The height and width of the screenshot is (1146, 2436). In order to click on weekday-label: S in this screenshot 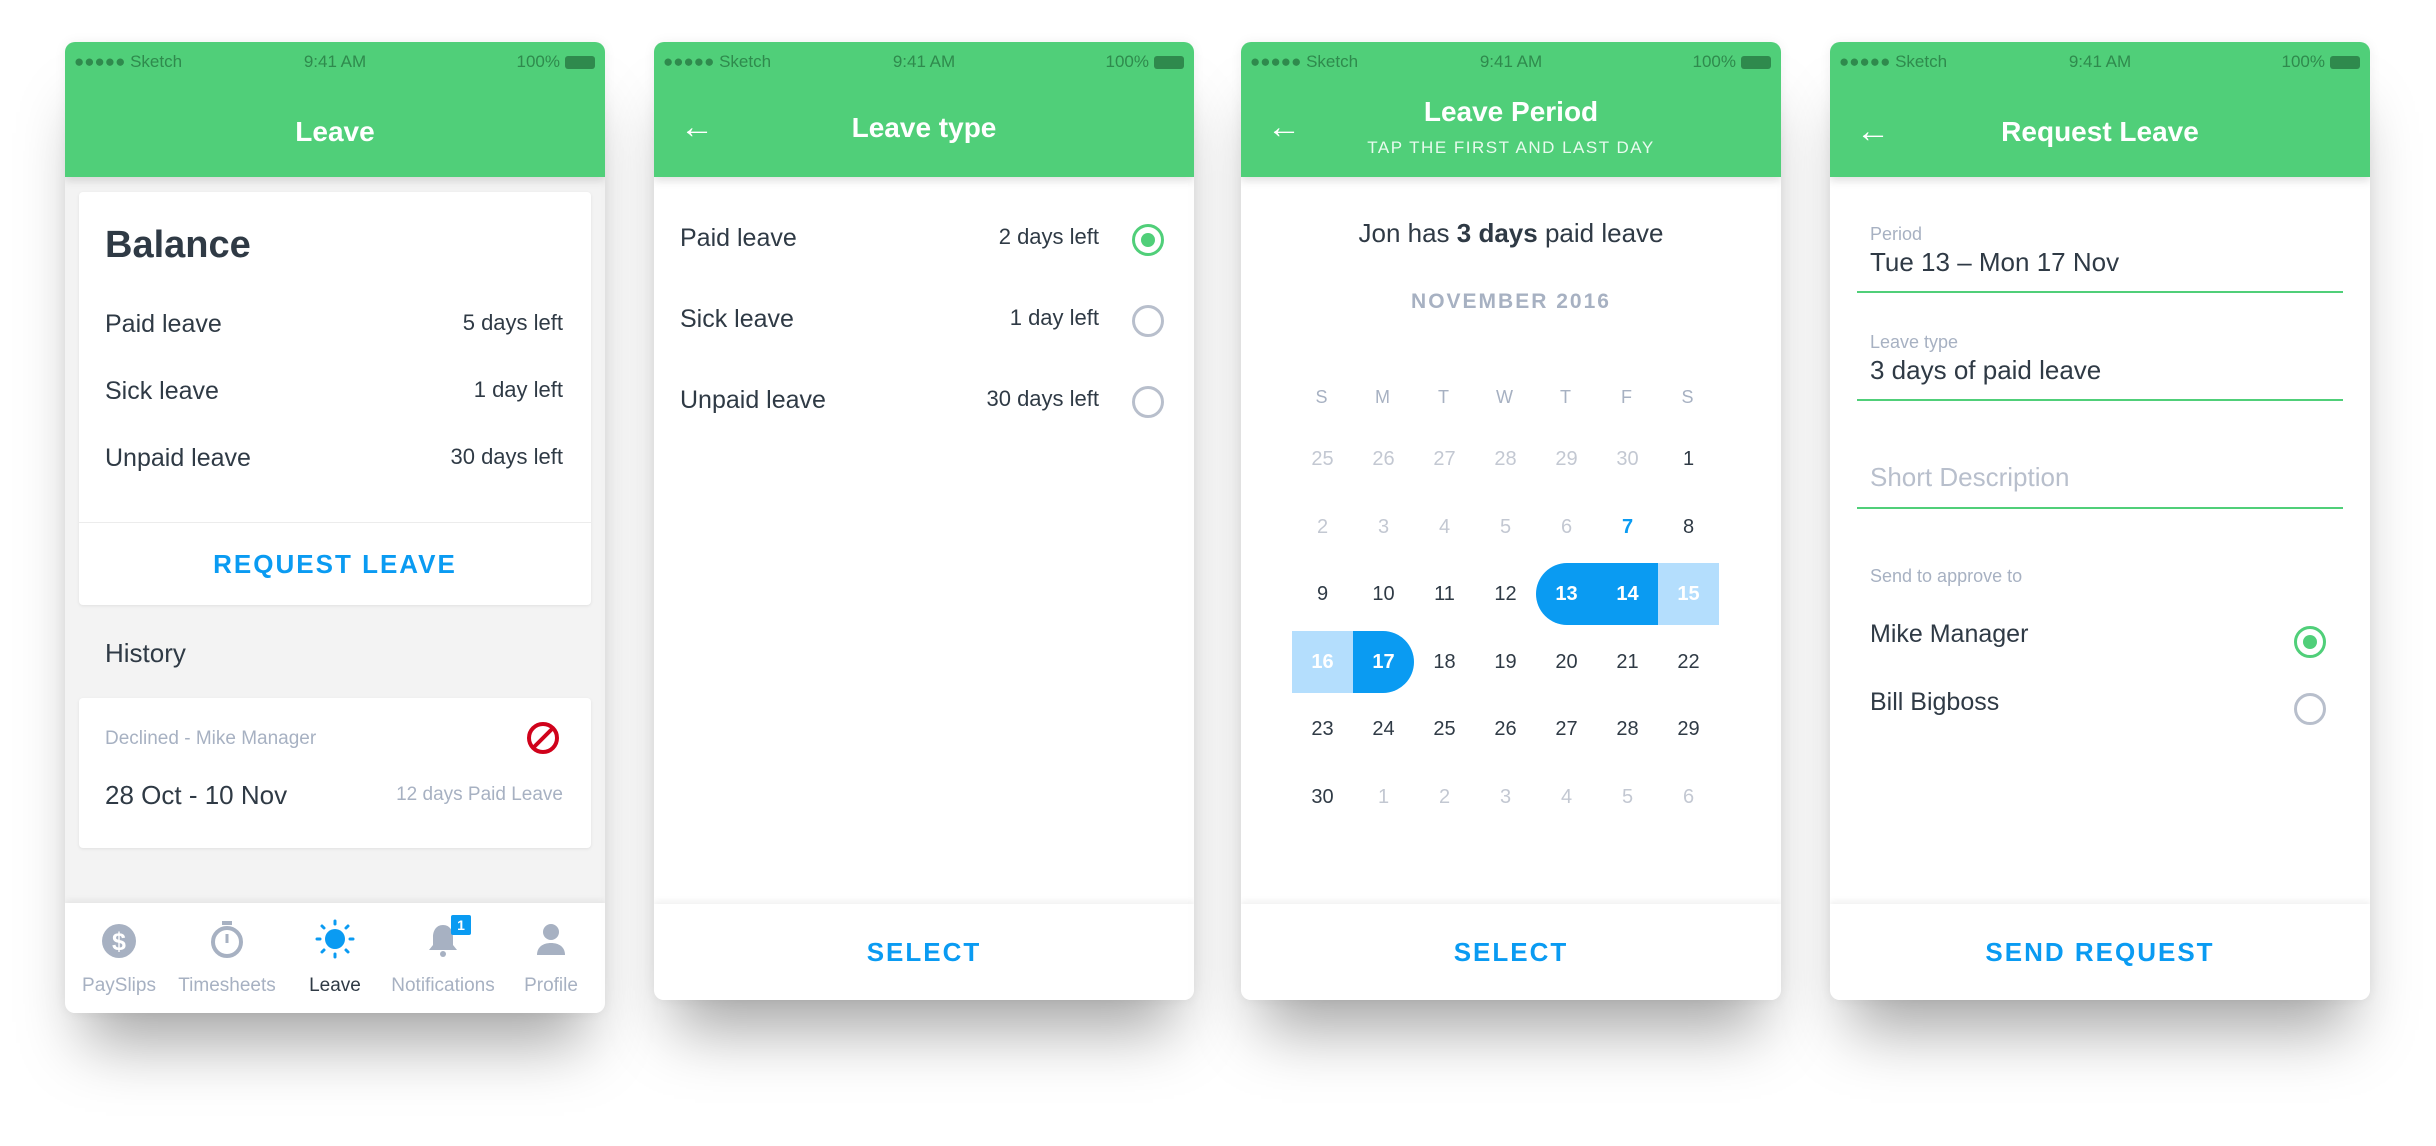, I will do `click(1688, 397)`.